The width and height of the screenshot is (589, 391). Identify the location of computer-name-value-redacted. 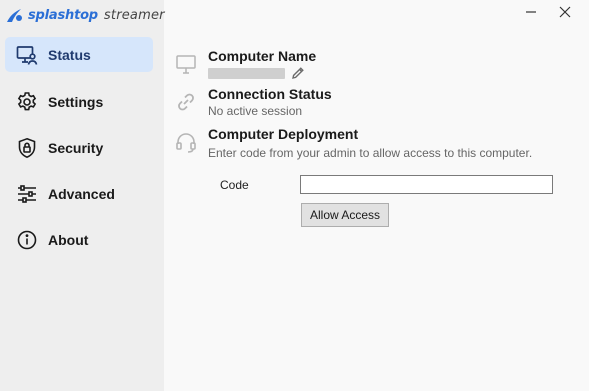
(246, 73).